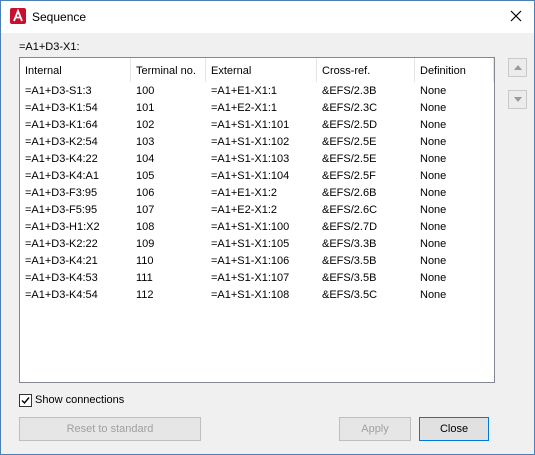 This screenshot has height=455, width=535. I want to click on cell-external: =A1+E2-X1:2, so click(244, 210).